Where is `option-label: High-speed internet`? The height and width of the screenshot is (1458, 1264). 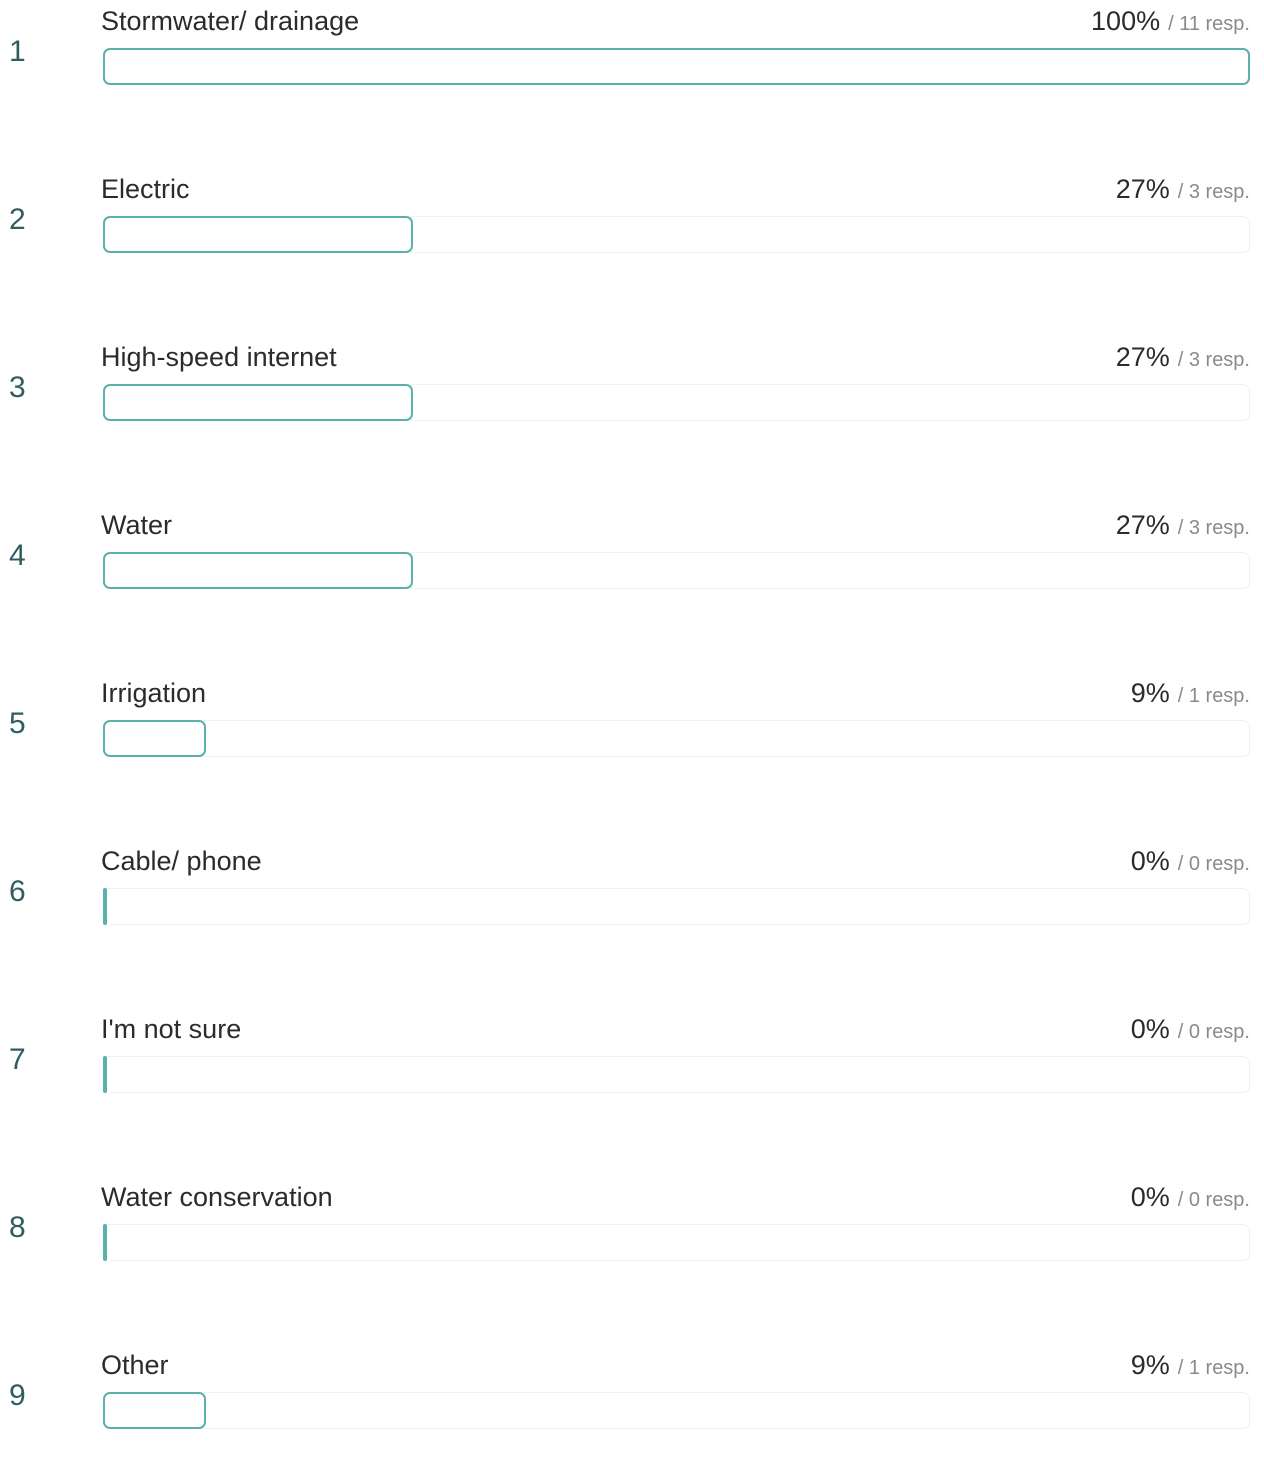 option-label: High-speed internet is located at coordinates (219, 357).